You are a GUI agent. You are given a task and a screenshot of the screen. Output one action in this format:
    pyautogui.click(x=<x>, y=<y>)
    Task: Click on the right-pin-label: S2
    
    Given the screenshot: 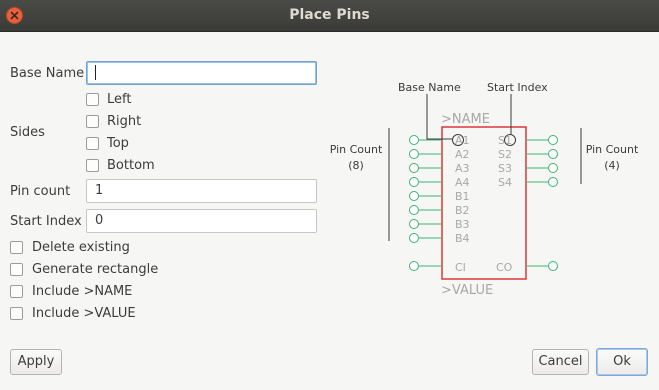 What is the action you would take?
    pyautogui.click(x=505, y=154)
    